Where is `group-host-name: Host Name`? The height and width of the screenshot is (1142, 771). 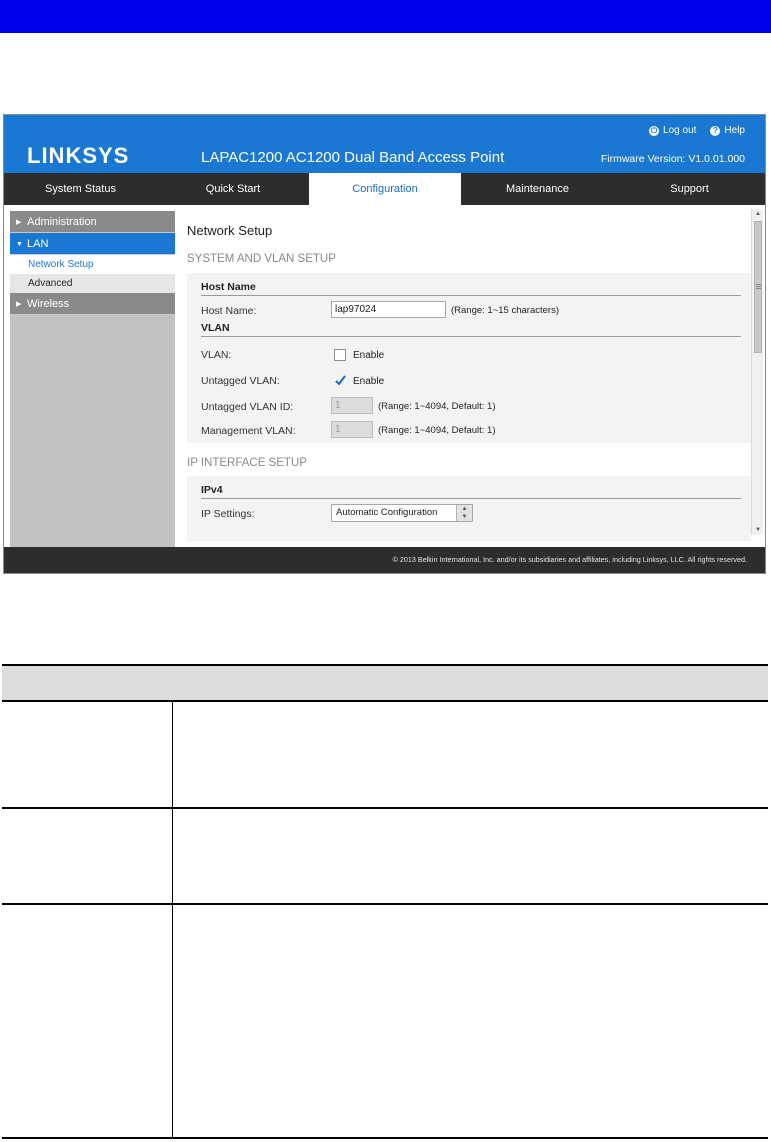
group-host-name: Host Name is located at coordinates (471, 288).